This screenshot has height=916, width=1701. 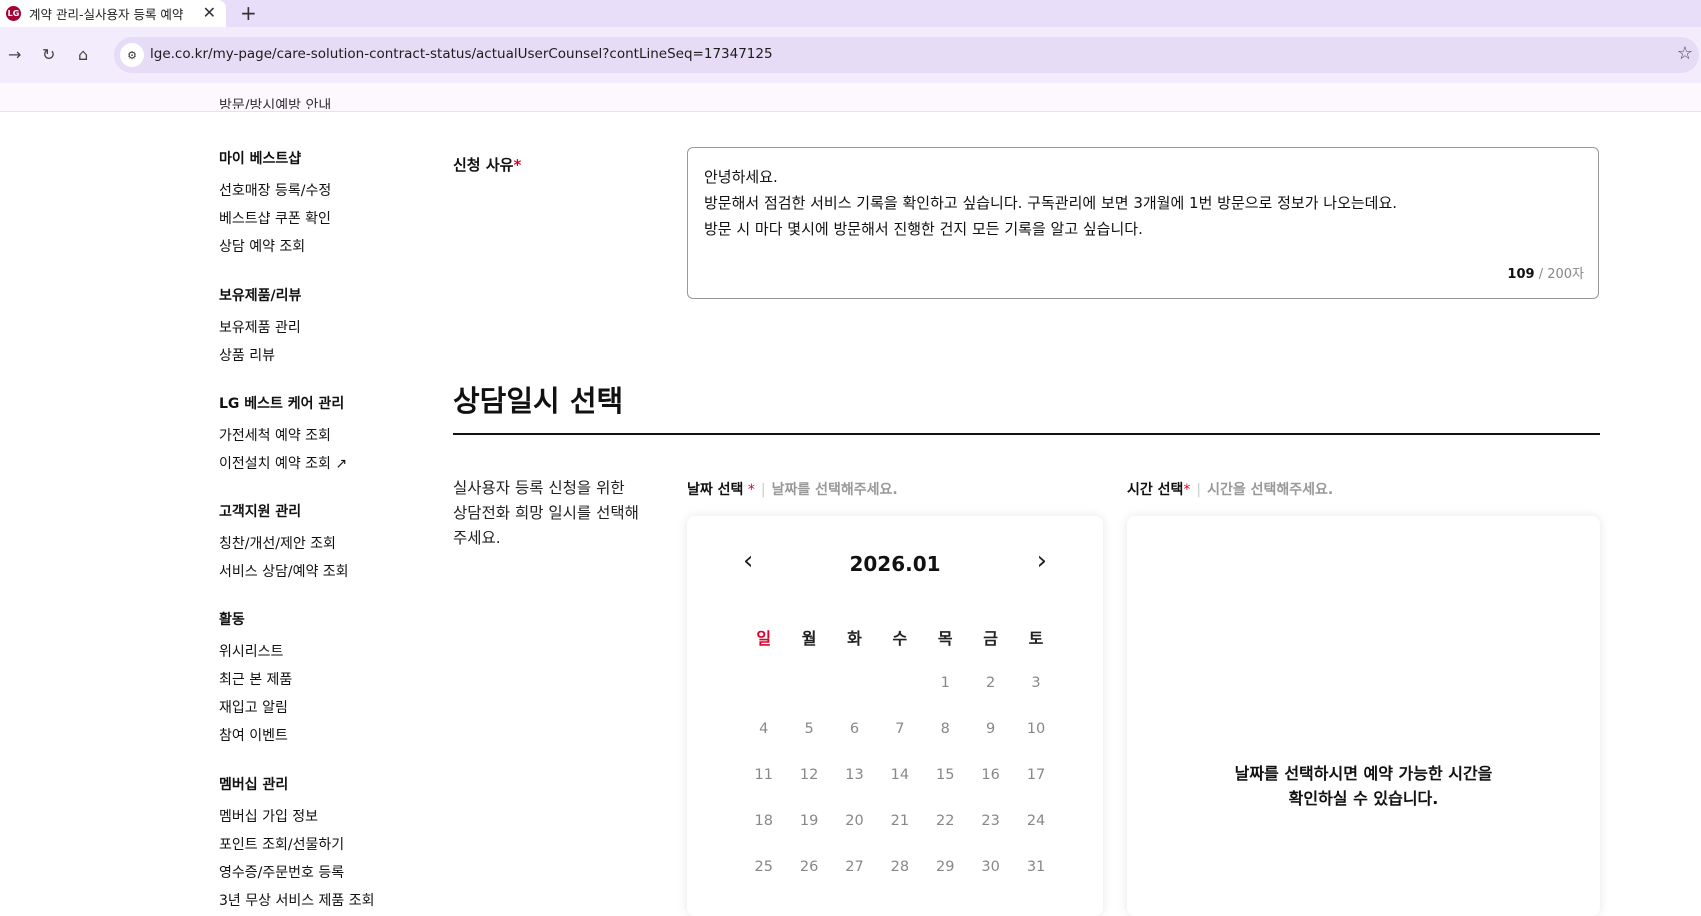 I want to click on calendar-day: 19, so click(x=808, y=821).